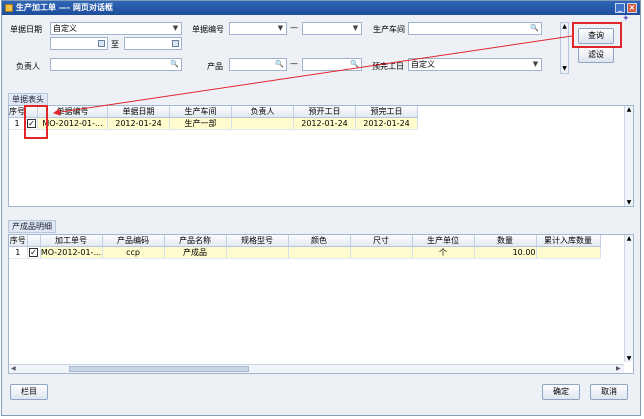  I want to click on table-row: 1 ✓ MO-2012-01-... ccp 产成品 个 10.00, so click(305, 252).